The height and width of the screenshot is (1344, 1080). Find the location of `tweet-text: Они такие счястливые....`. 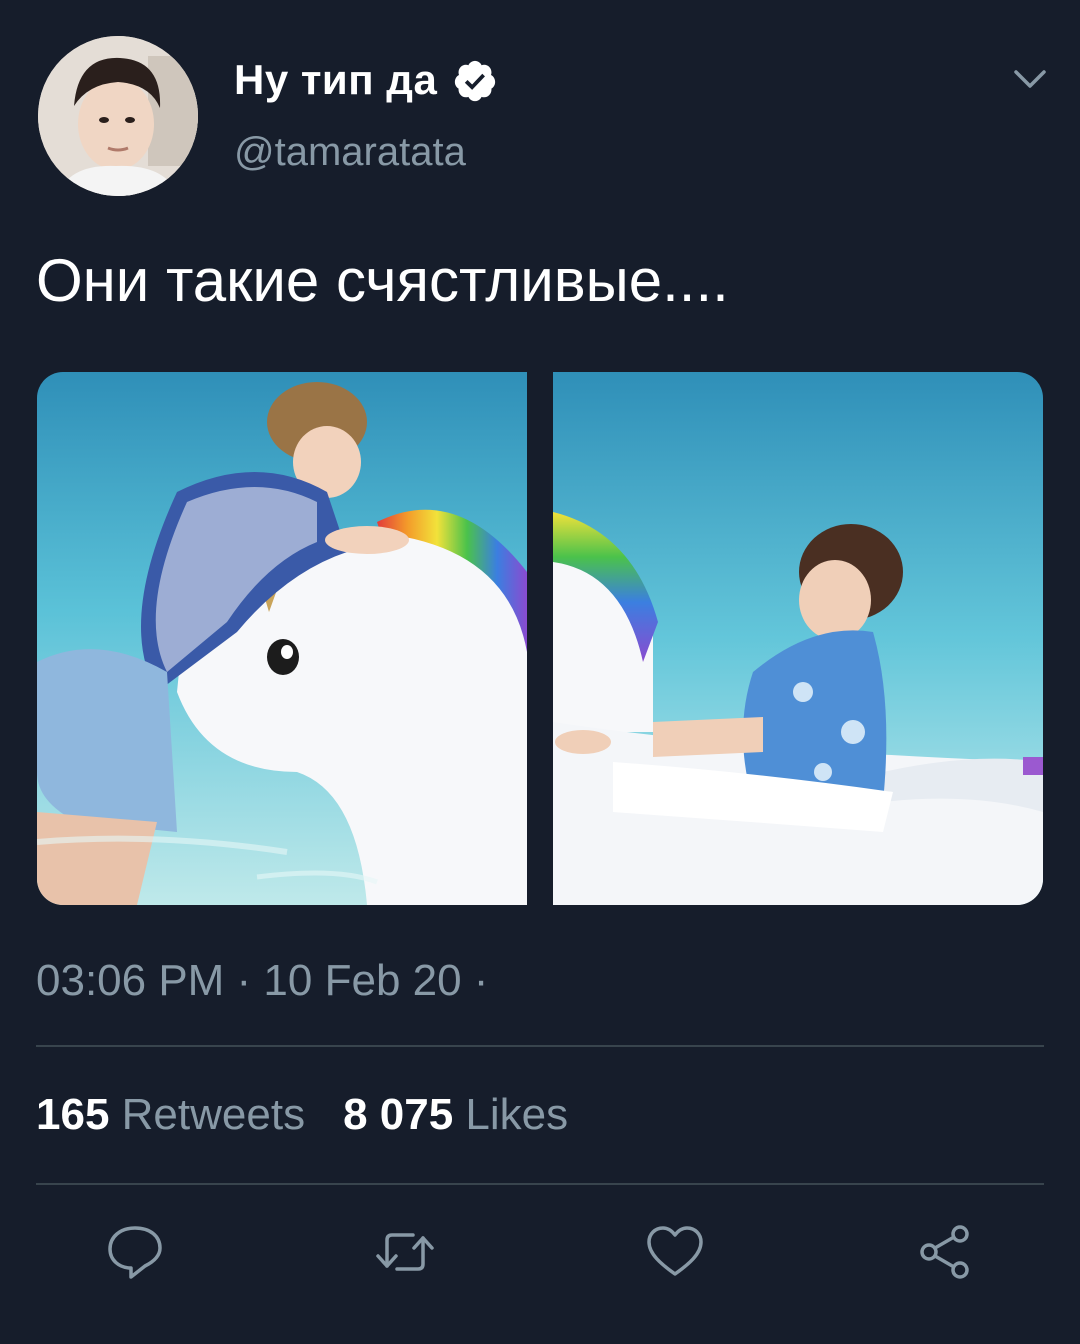

tweet-text: Они такие счястливые.... is located at coordinates (382, 280).